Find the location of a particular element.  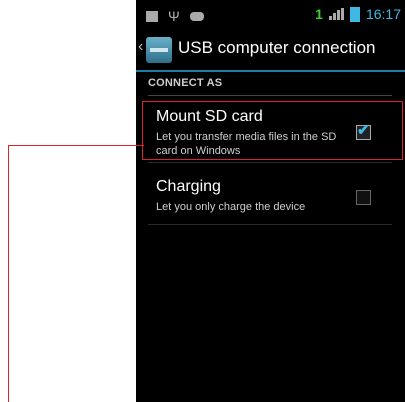

charging-checkbox is located at coordinates (363, 197).